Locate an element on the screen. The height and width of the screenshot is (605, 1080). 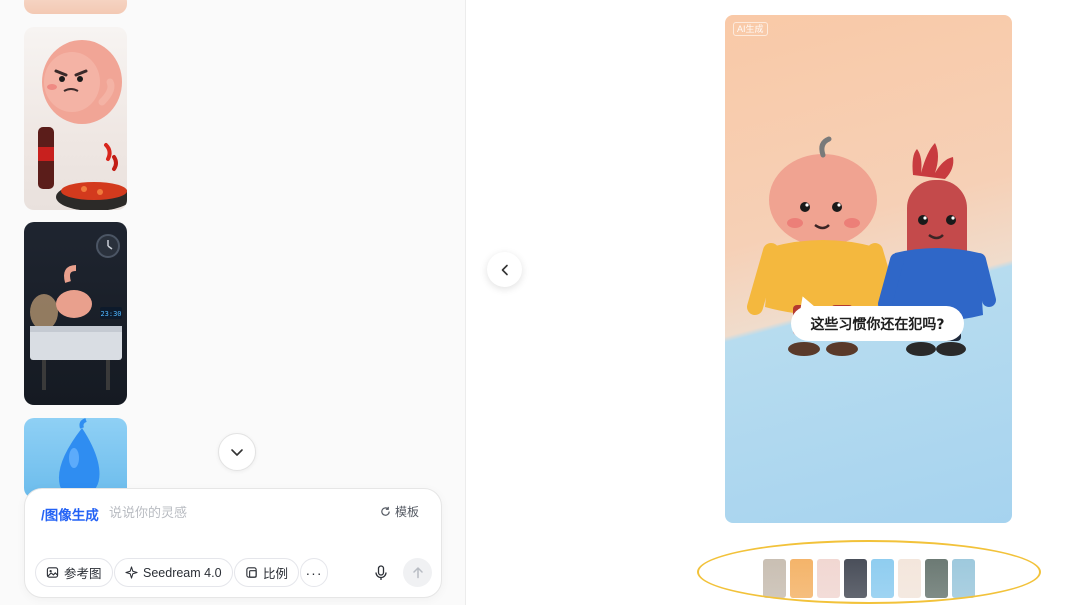
send-button is located at coordinates (417, 572).